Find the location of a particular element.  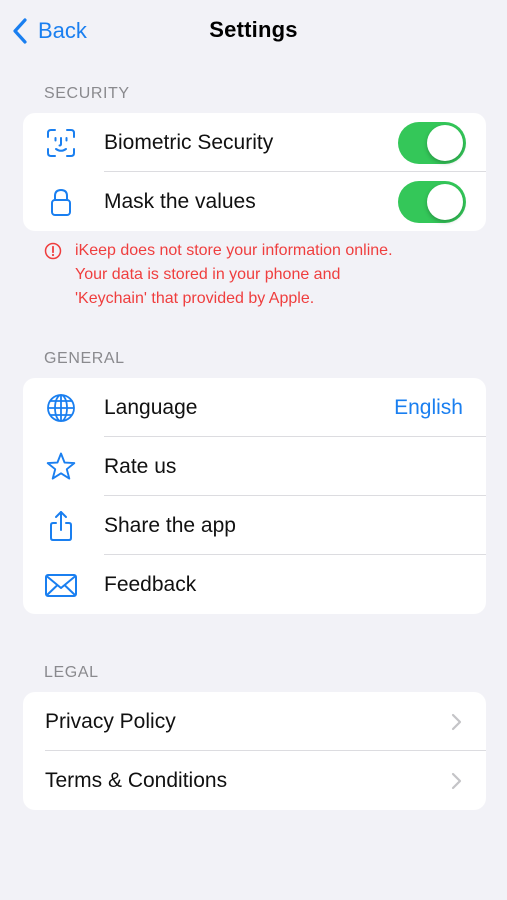

language-row: Language English is located at coordinates (254, 407).